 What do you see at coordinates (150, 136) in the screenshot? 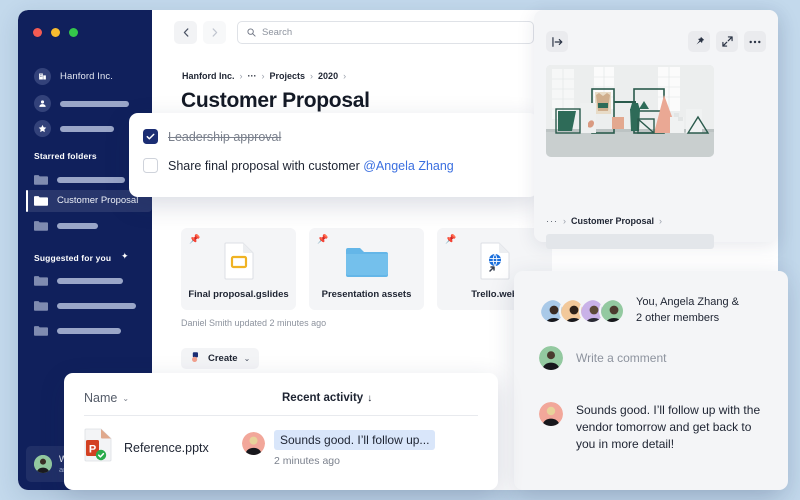
I see `checkbox-checked` at bounding box center [150, 136].